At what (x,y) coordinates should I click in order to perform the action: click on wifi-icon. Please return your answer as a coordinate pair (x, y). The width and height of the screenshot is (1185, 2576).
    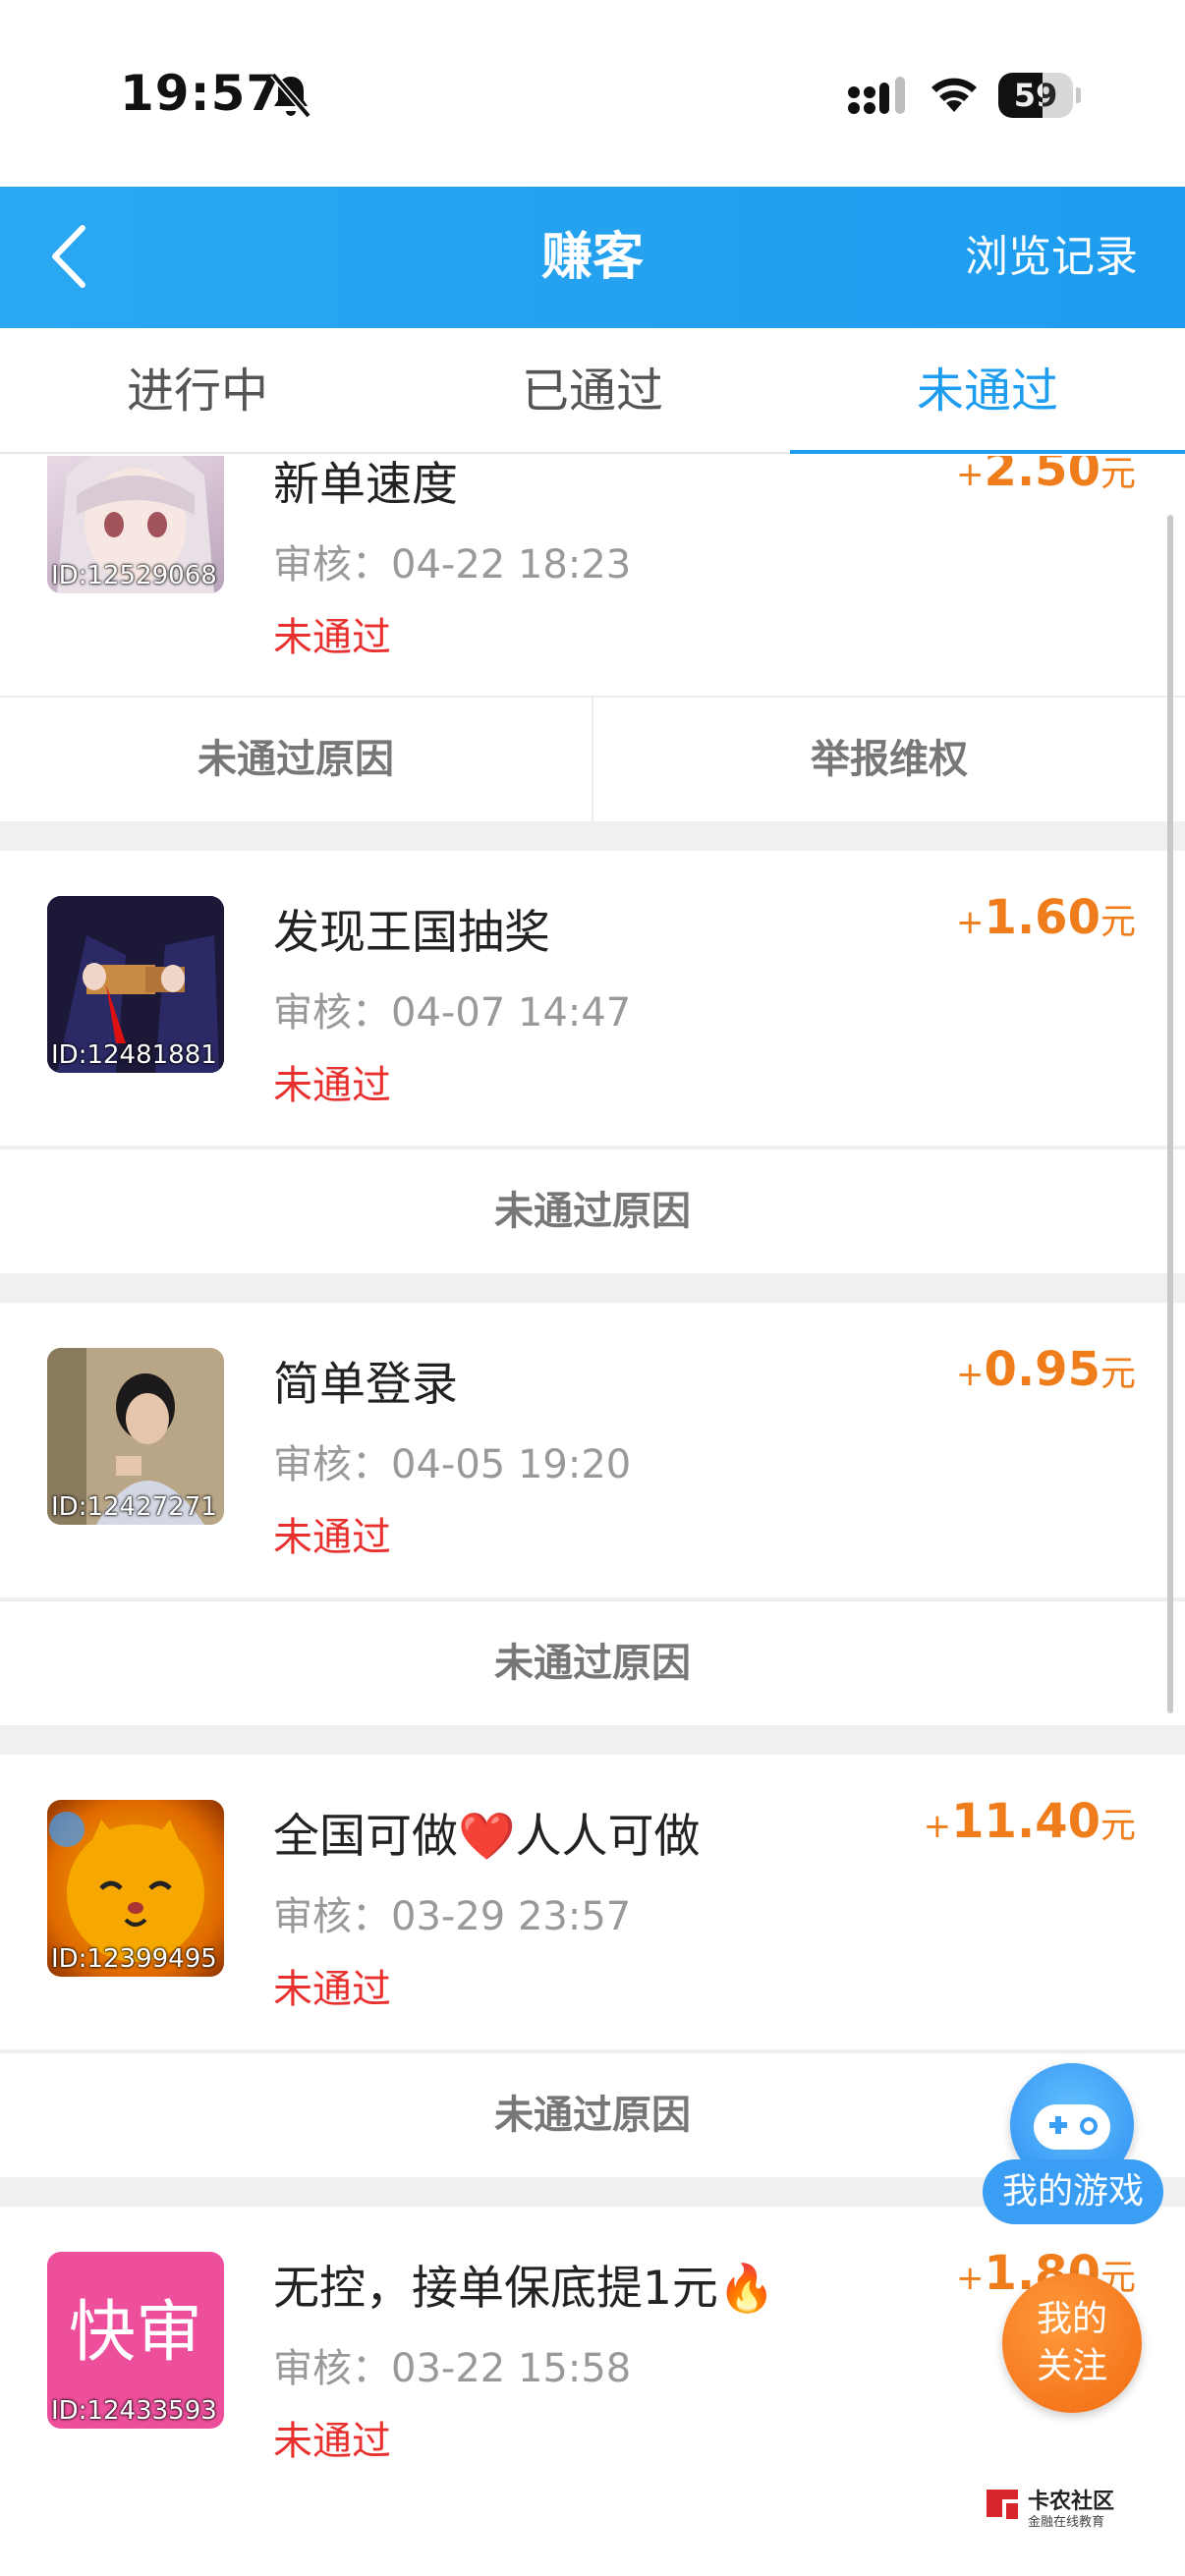
    Looking at the image, I should click on (954, 95).